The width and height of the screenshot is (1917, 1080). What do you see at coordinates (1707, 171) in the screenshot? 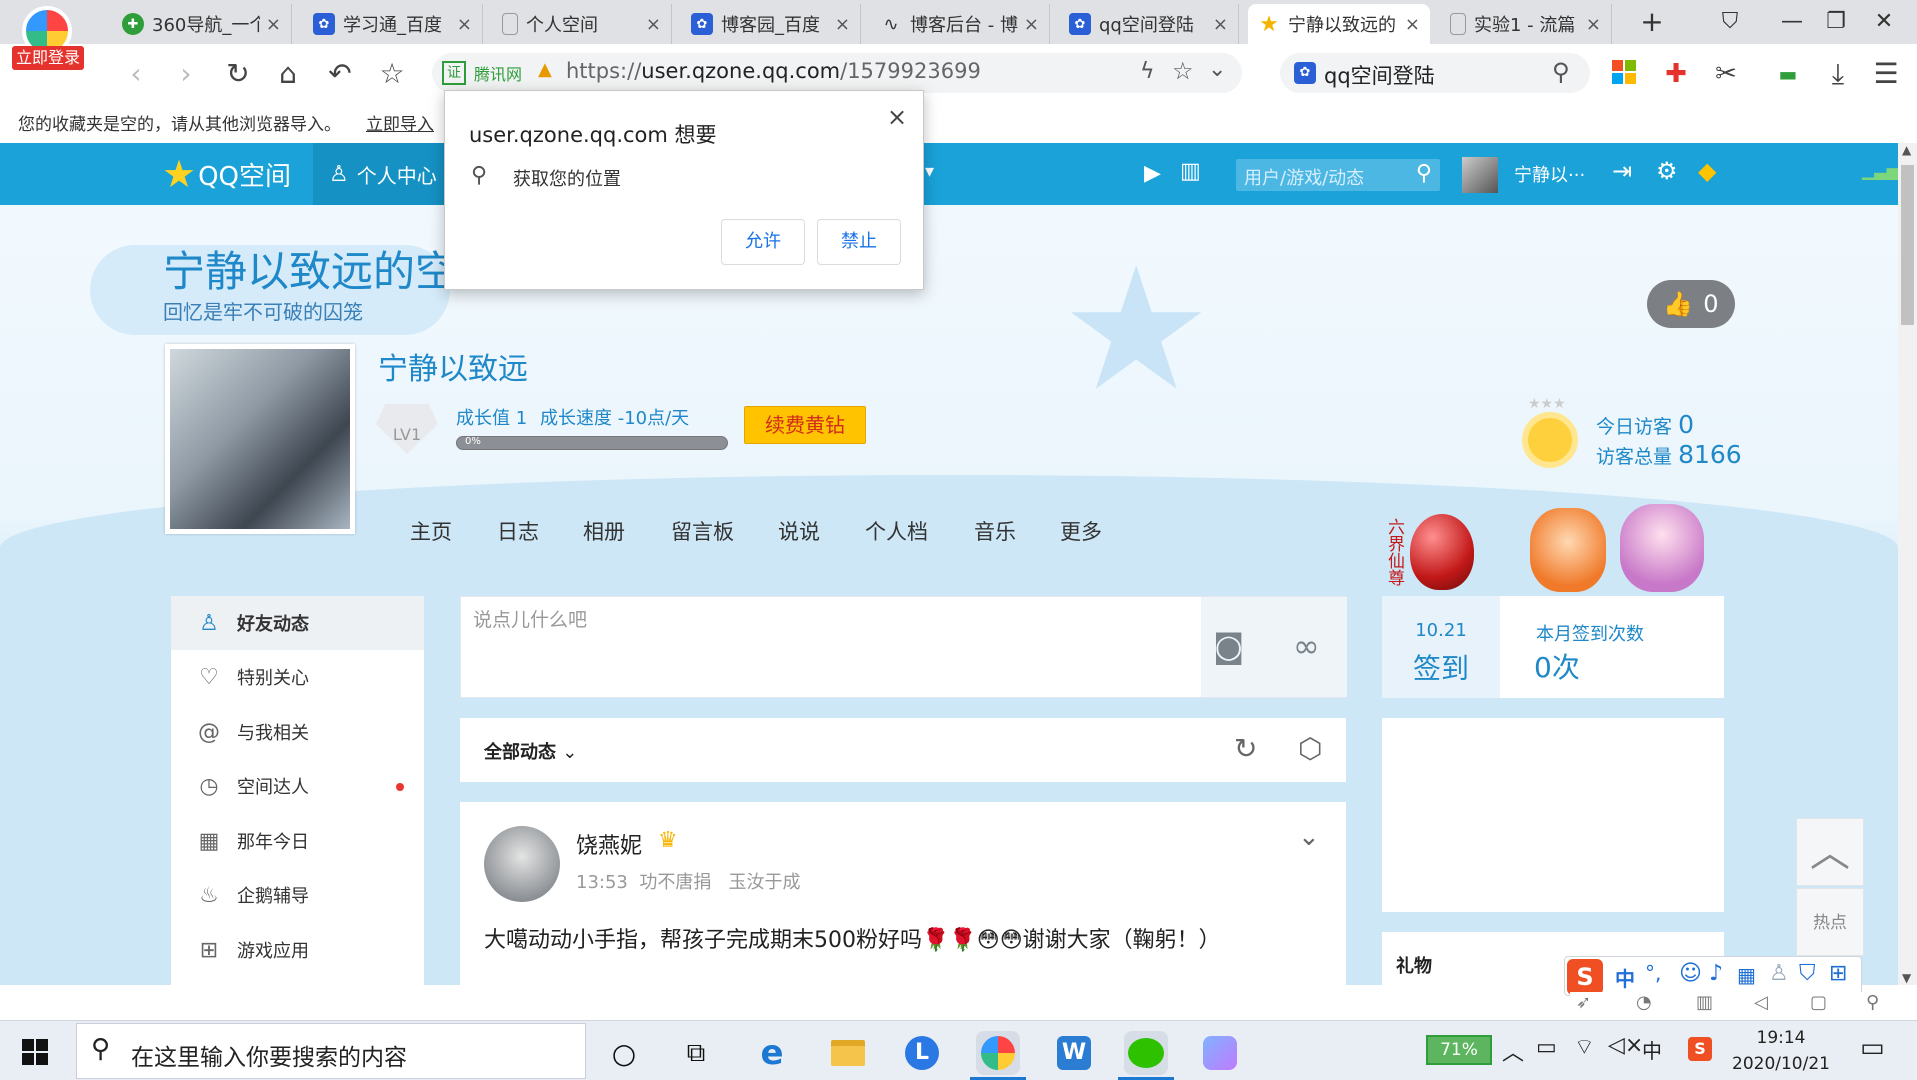
I see `diamond-icon: ◆` at bounding box center [1707, 171].